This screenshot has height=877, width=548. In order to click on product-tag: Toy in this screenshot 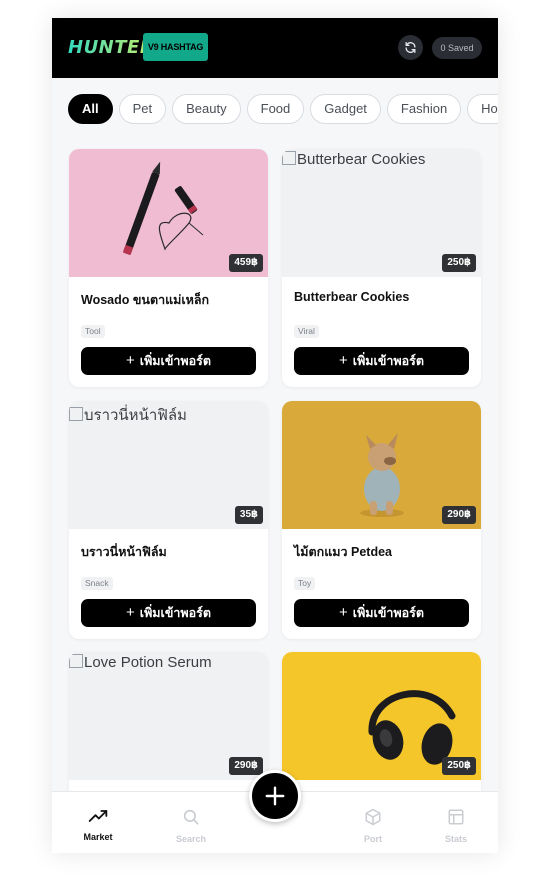, I will do `click(305, 583)`.